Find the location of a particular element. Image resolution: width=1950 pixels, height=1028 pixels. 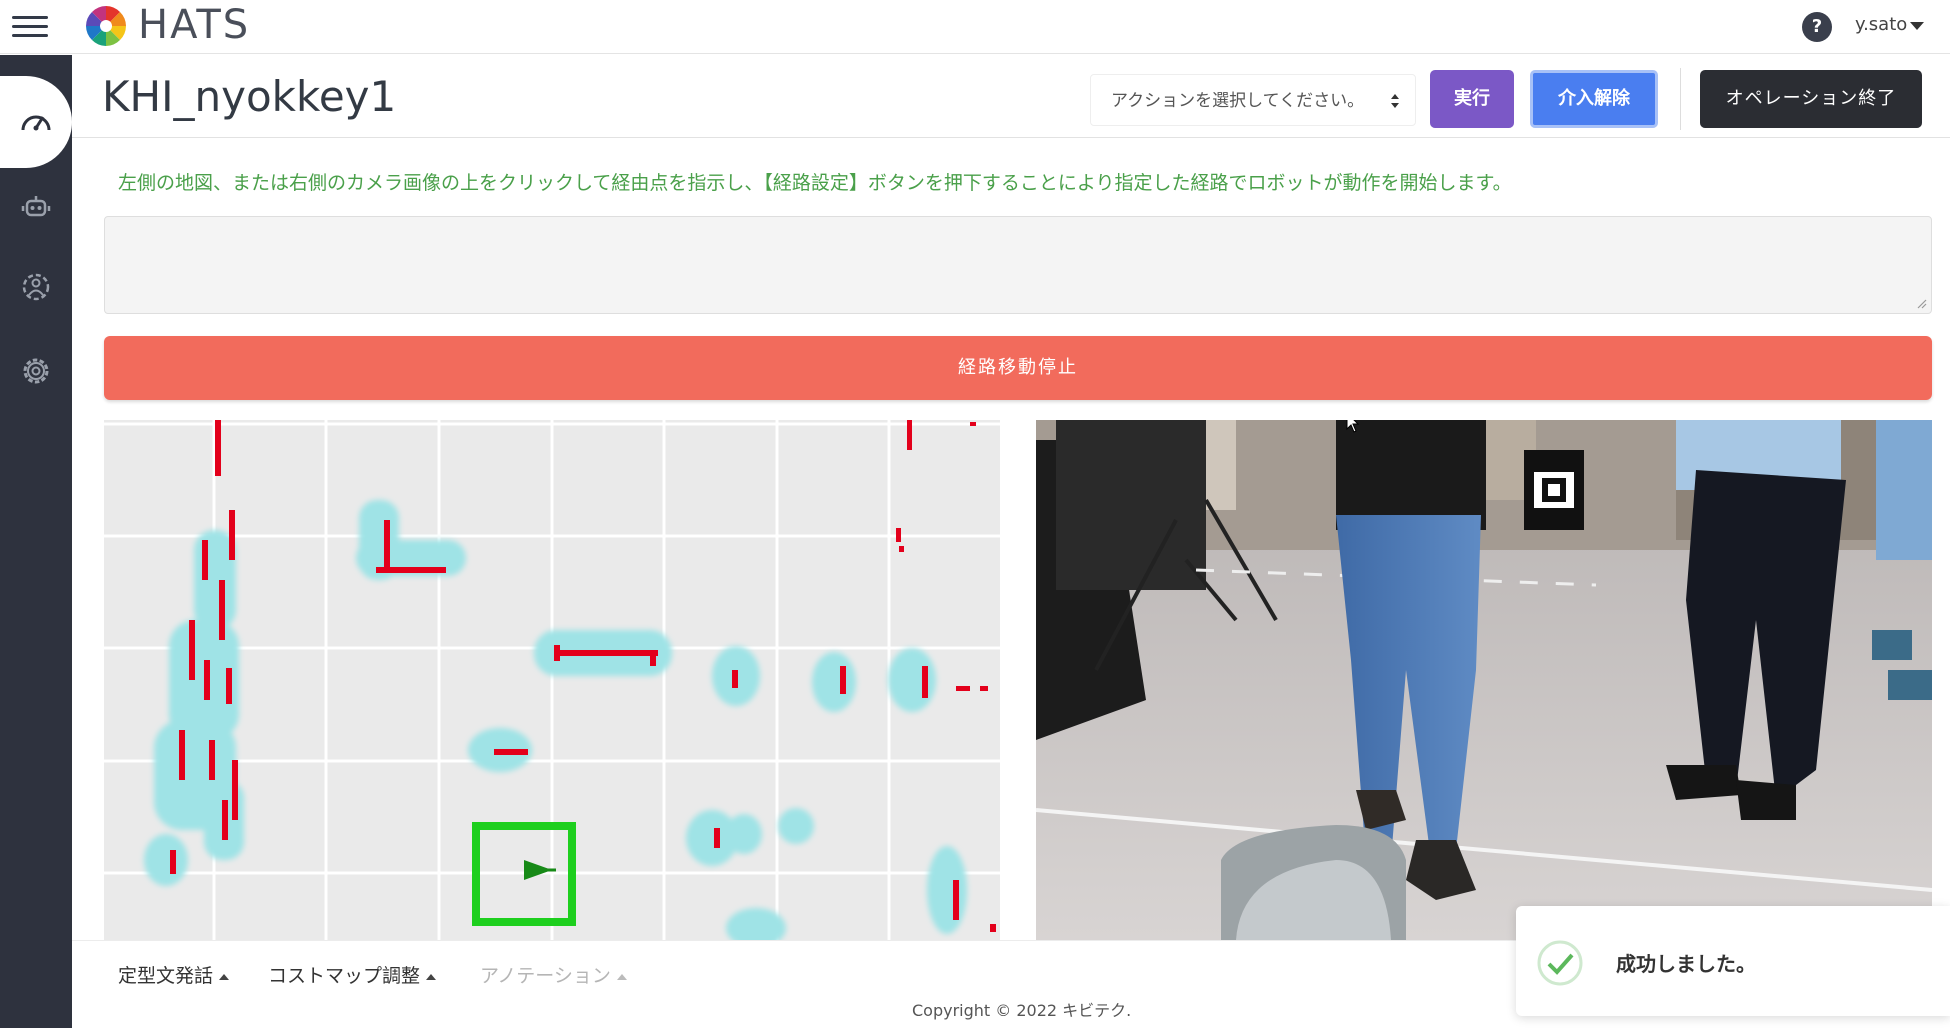

sidebar-item-settings is located at coordinates (36, 371).